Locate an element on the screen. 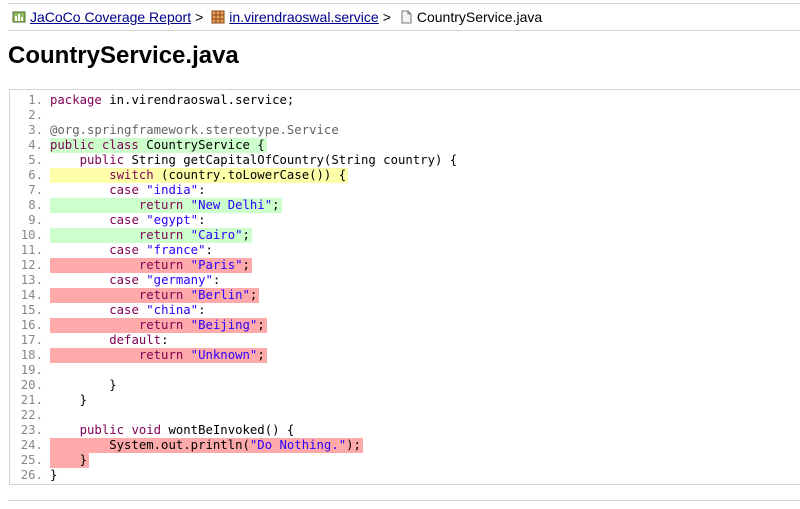 The image size is (800, 509). breadcrumb-package: in.virendraoswal.service is located at coordinates (293, 17).